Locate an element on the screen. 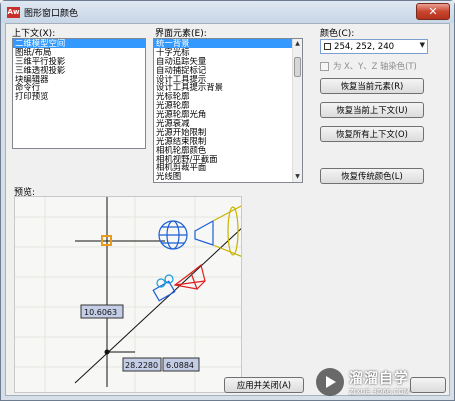 This screenshot has width=455, height=401. chevron-down-icon: ▼ is located at coordinates (422, 45).